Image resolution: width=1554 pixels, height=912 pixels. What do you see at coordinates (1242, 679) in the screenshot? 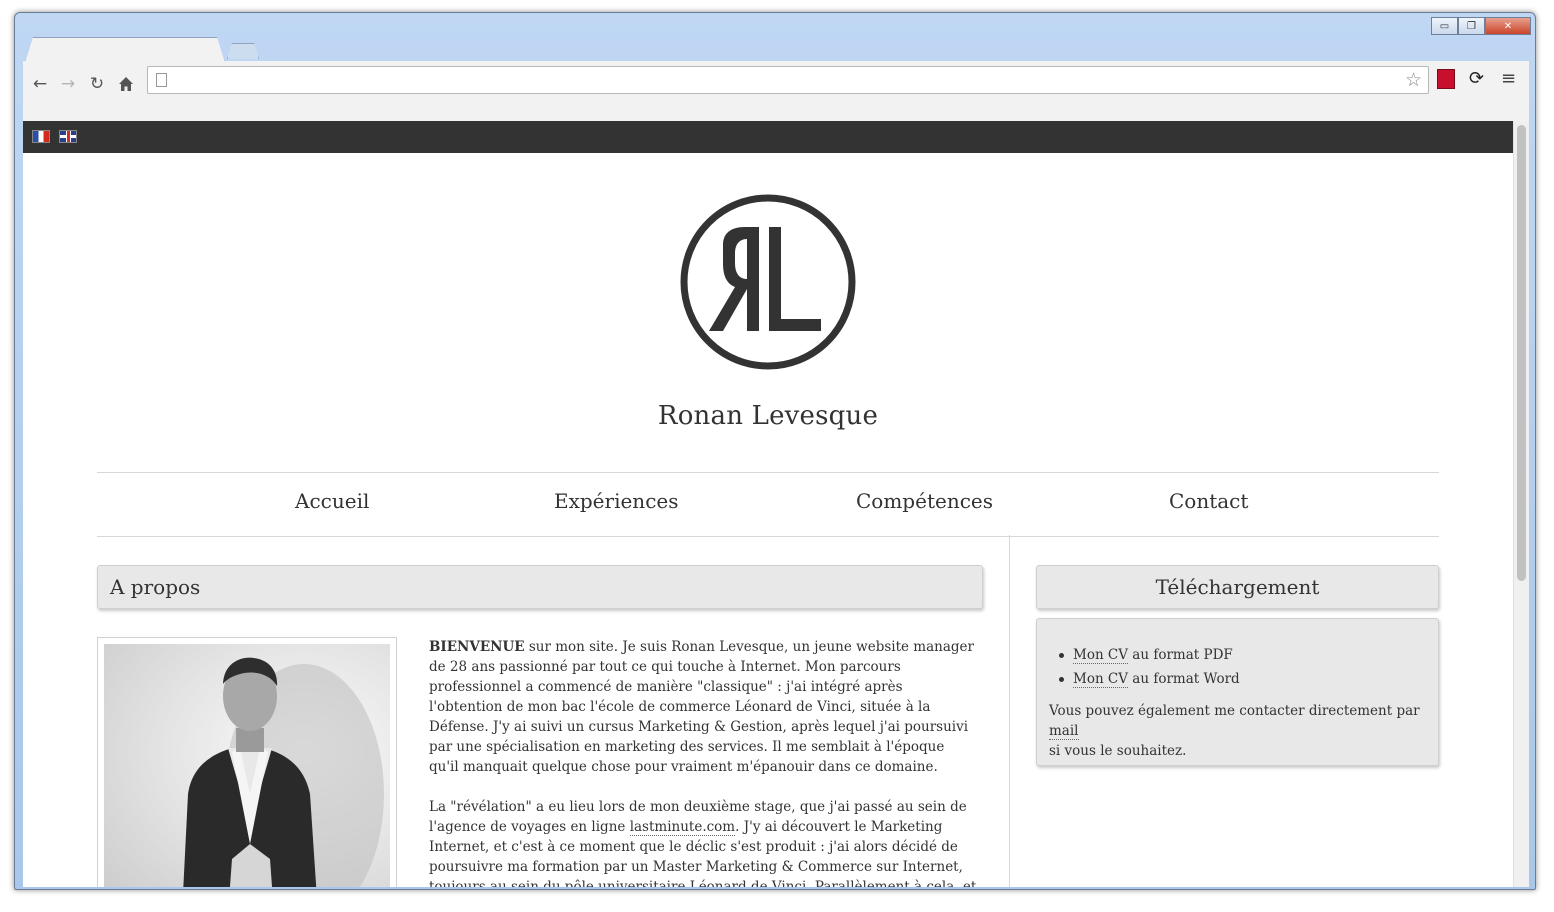
I see `list-item: Mon CV au format Word` at bounding box center [1242, 679].